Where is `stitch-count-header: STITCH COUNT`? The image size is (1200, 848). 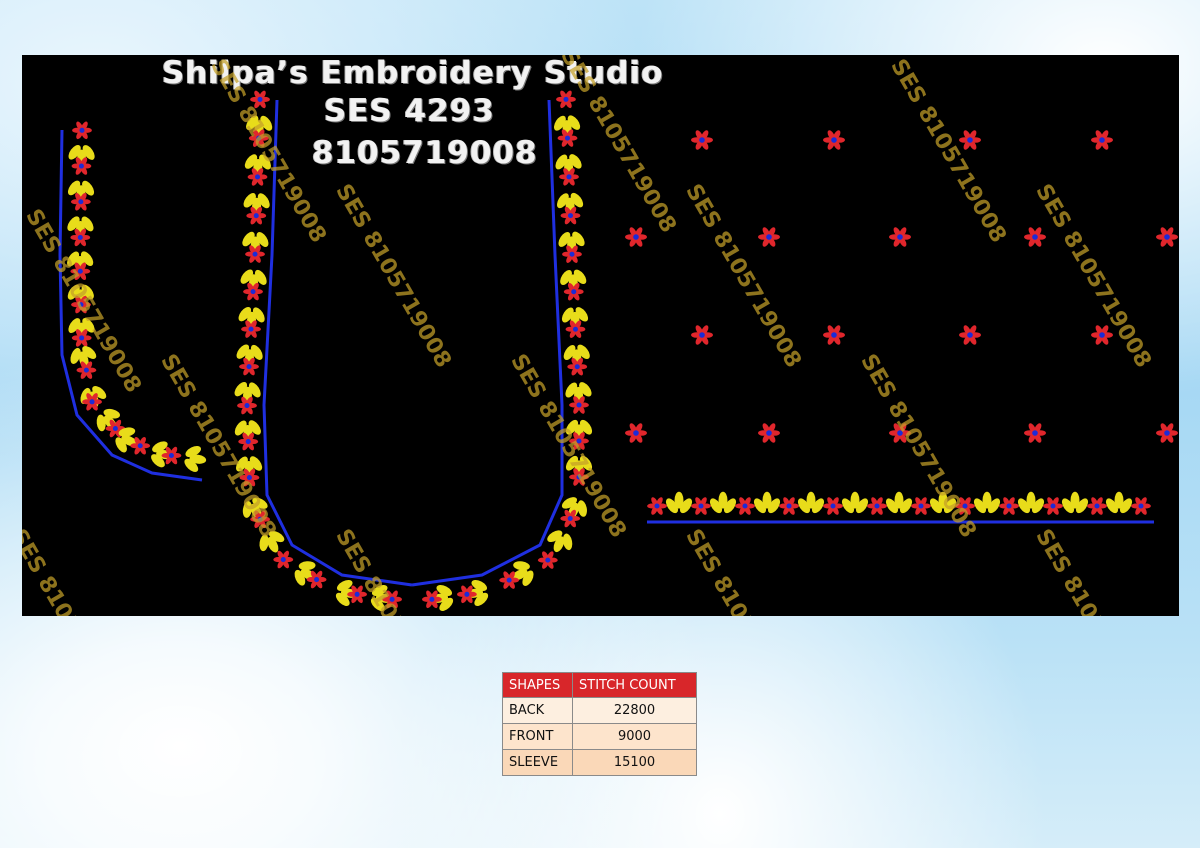 stitch-count-header: STITCH COUNT is located at coordinates (634, 685).